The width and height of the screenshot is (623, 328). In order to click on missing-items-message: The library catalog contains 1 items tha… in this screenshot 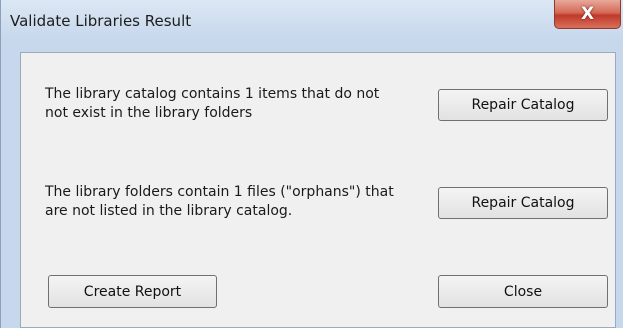, I will do `click(212, 103)`.